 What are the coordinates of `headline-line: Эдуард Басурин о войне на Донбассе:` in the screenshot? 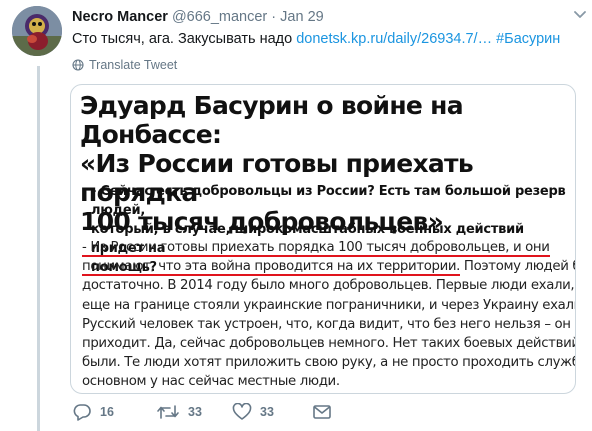 It's located at (272, 120).